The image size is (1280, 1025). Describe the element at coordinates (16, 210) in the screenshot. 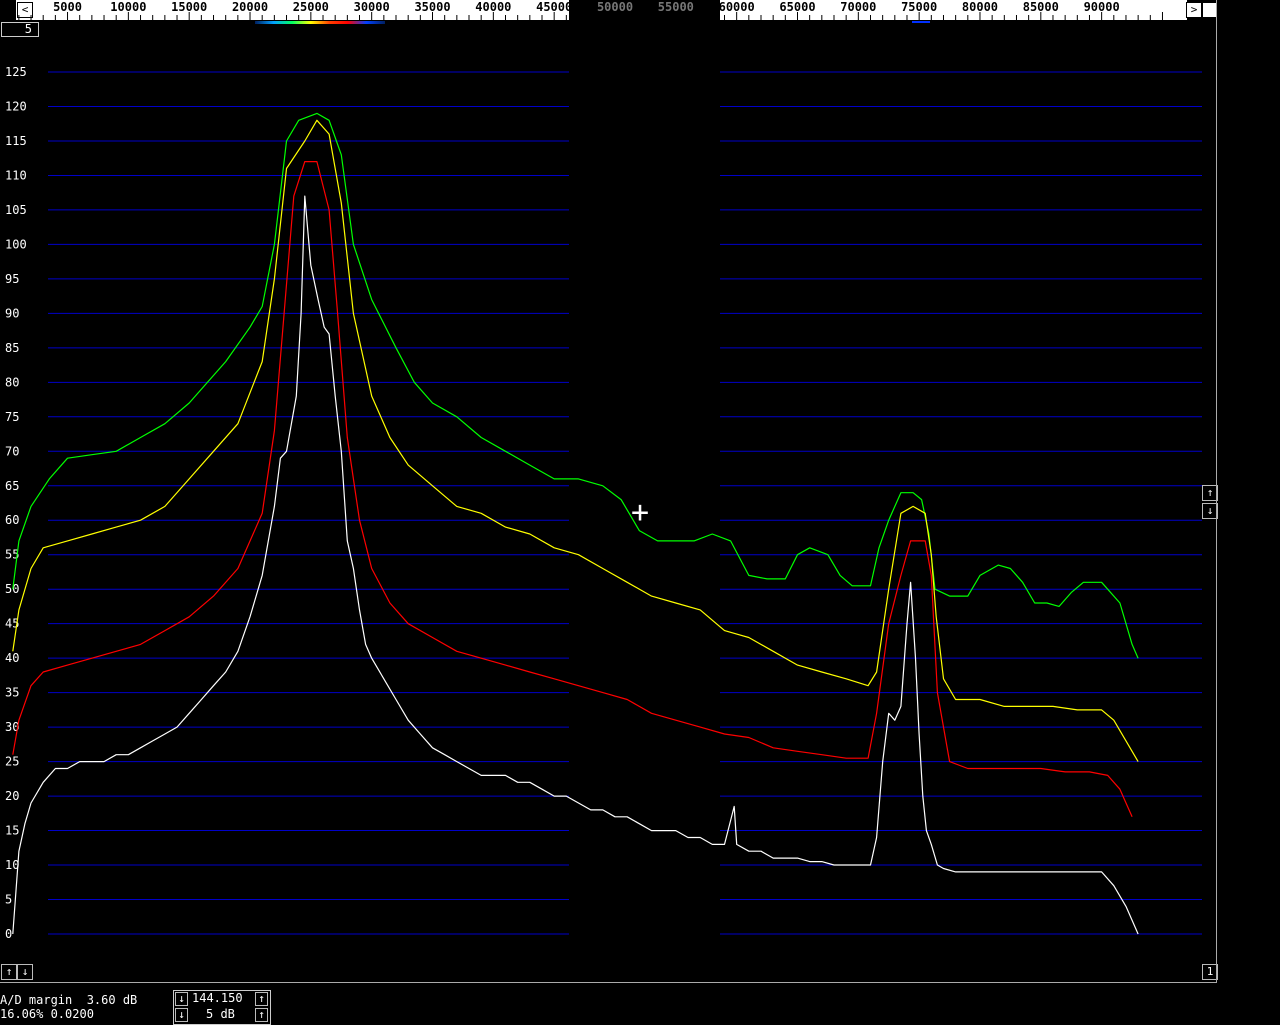

I see `y-axis-label: 105` at that location.